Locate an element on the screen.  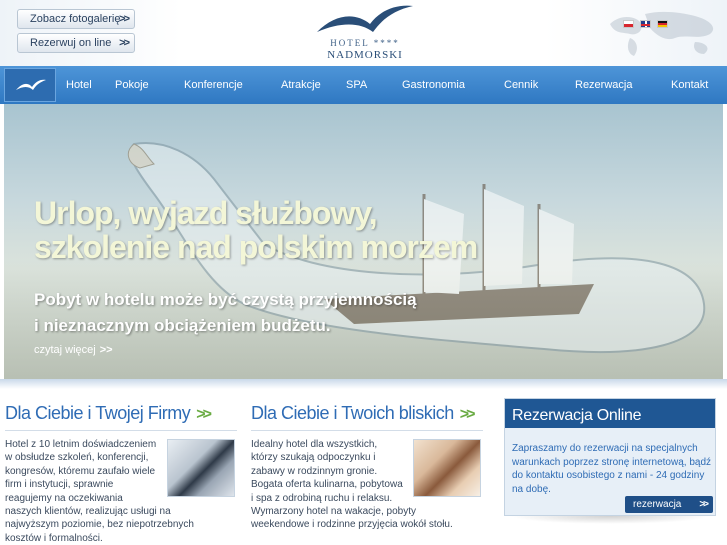
nav-item-rezerwacja: Rezerwacja is located at coordinates (603, 85).